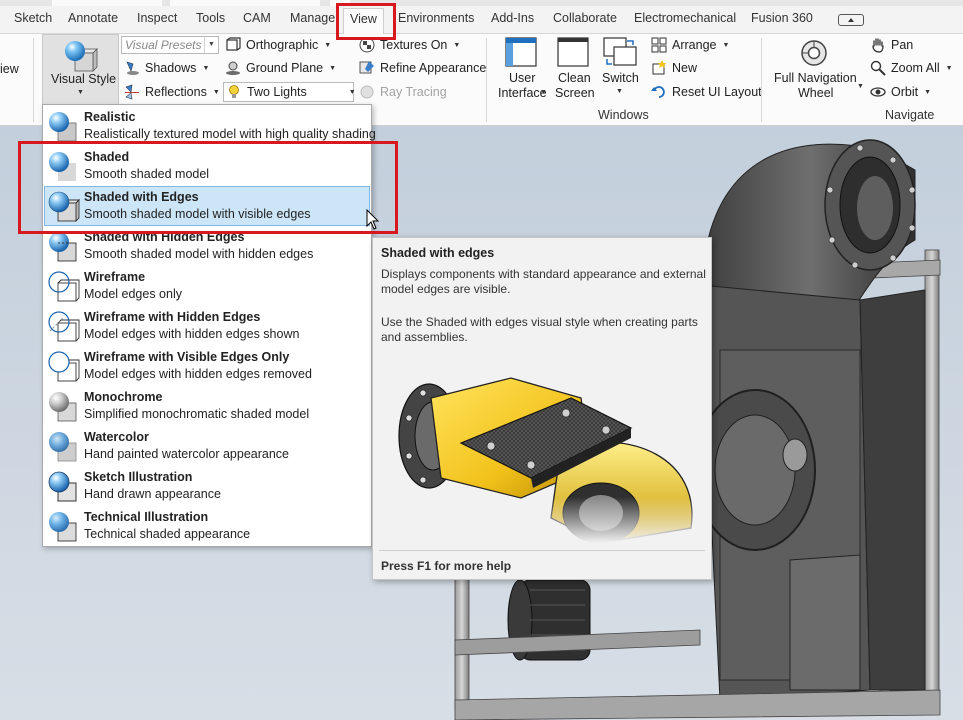  I want to click on orbit-button: Orbit ▼, so click(900, 92).